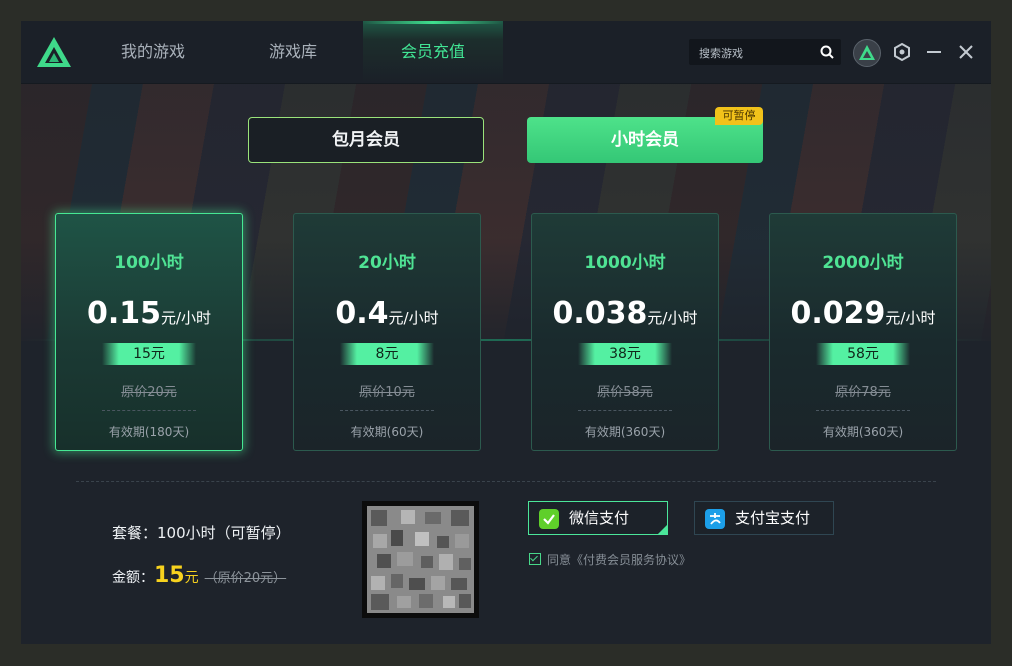 The width and height of the screenshot is (1012, 666). What do you see at coordinates (54, 52) in the screenshot?
I see `logo-icon` at bounding box center [54, 52].